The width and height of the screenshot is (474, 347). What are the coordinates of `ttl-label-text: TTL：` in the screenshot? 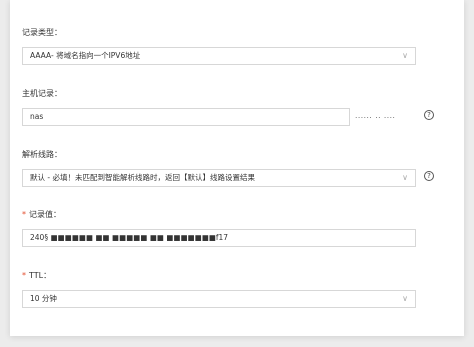 It's located at (40, 275).